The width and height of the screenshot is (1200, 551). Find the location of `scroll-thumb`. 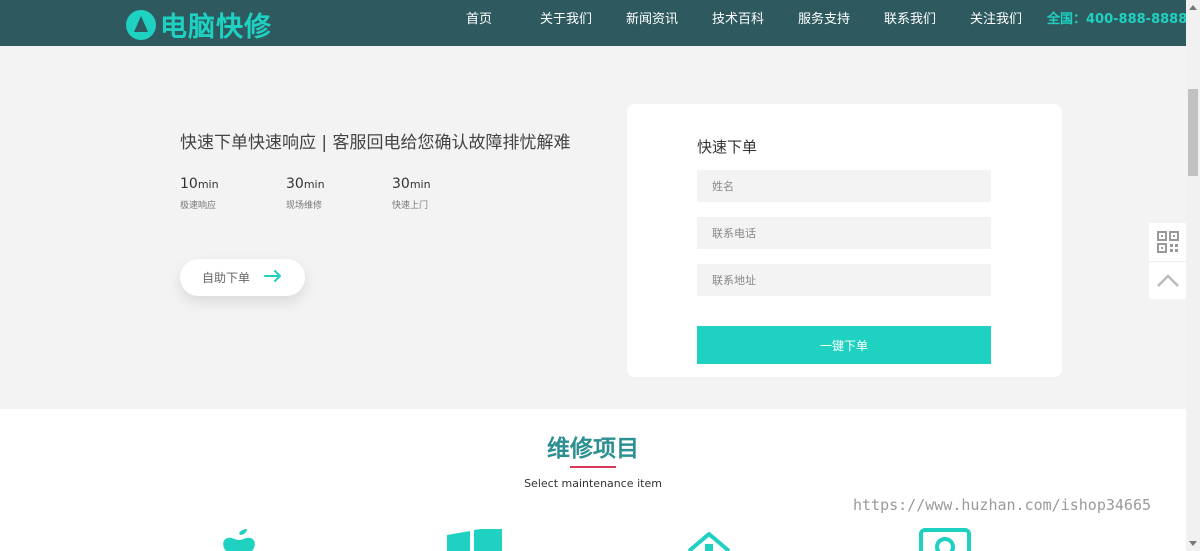

scroll-thumb is located at coordinates (1193, 132).